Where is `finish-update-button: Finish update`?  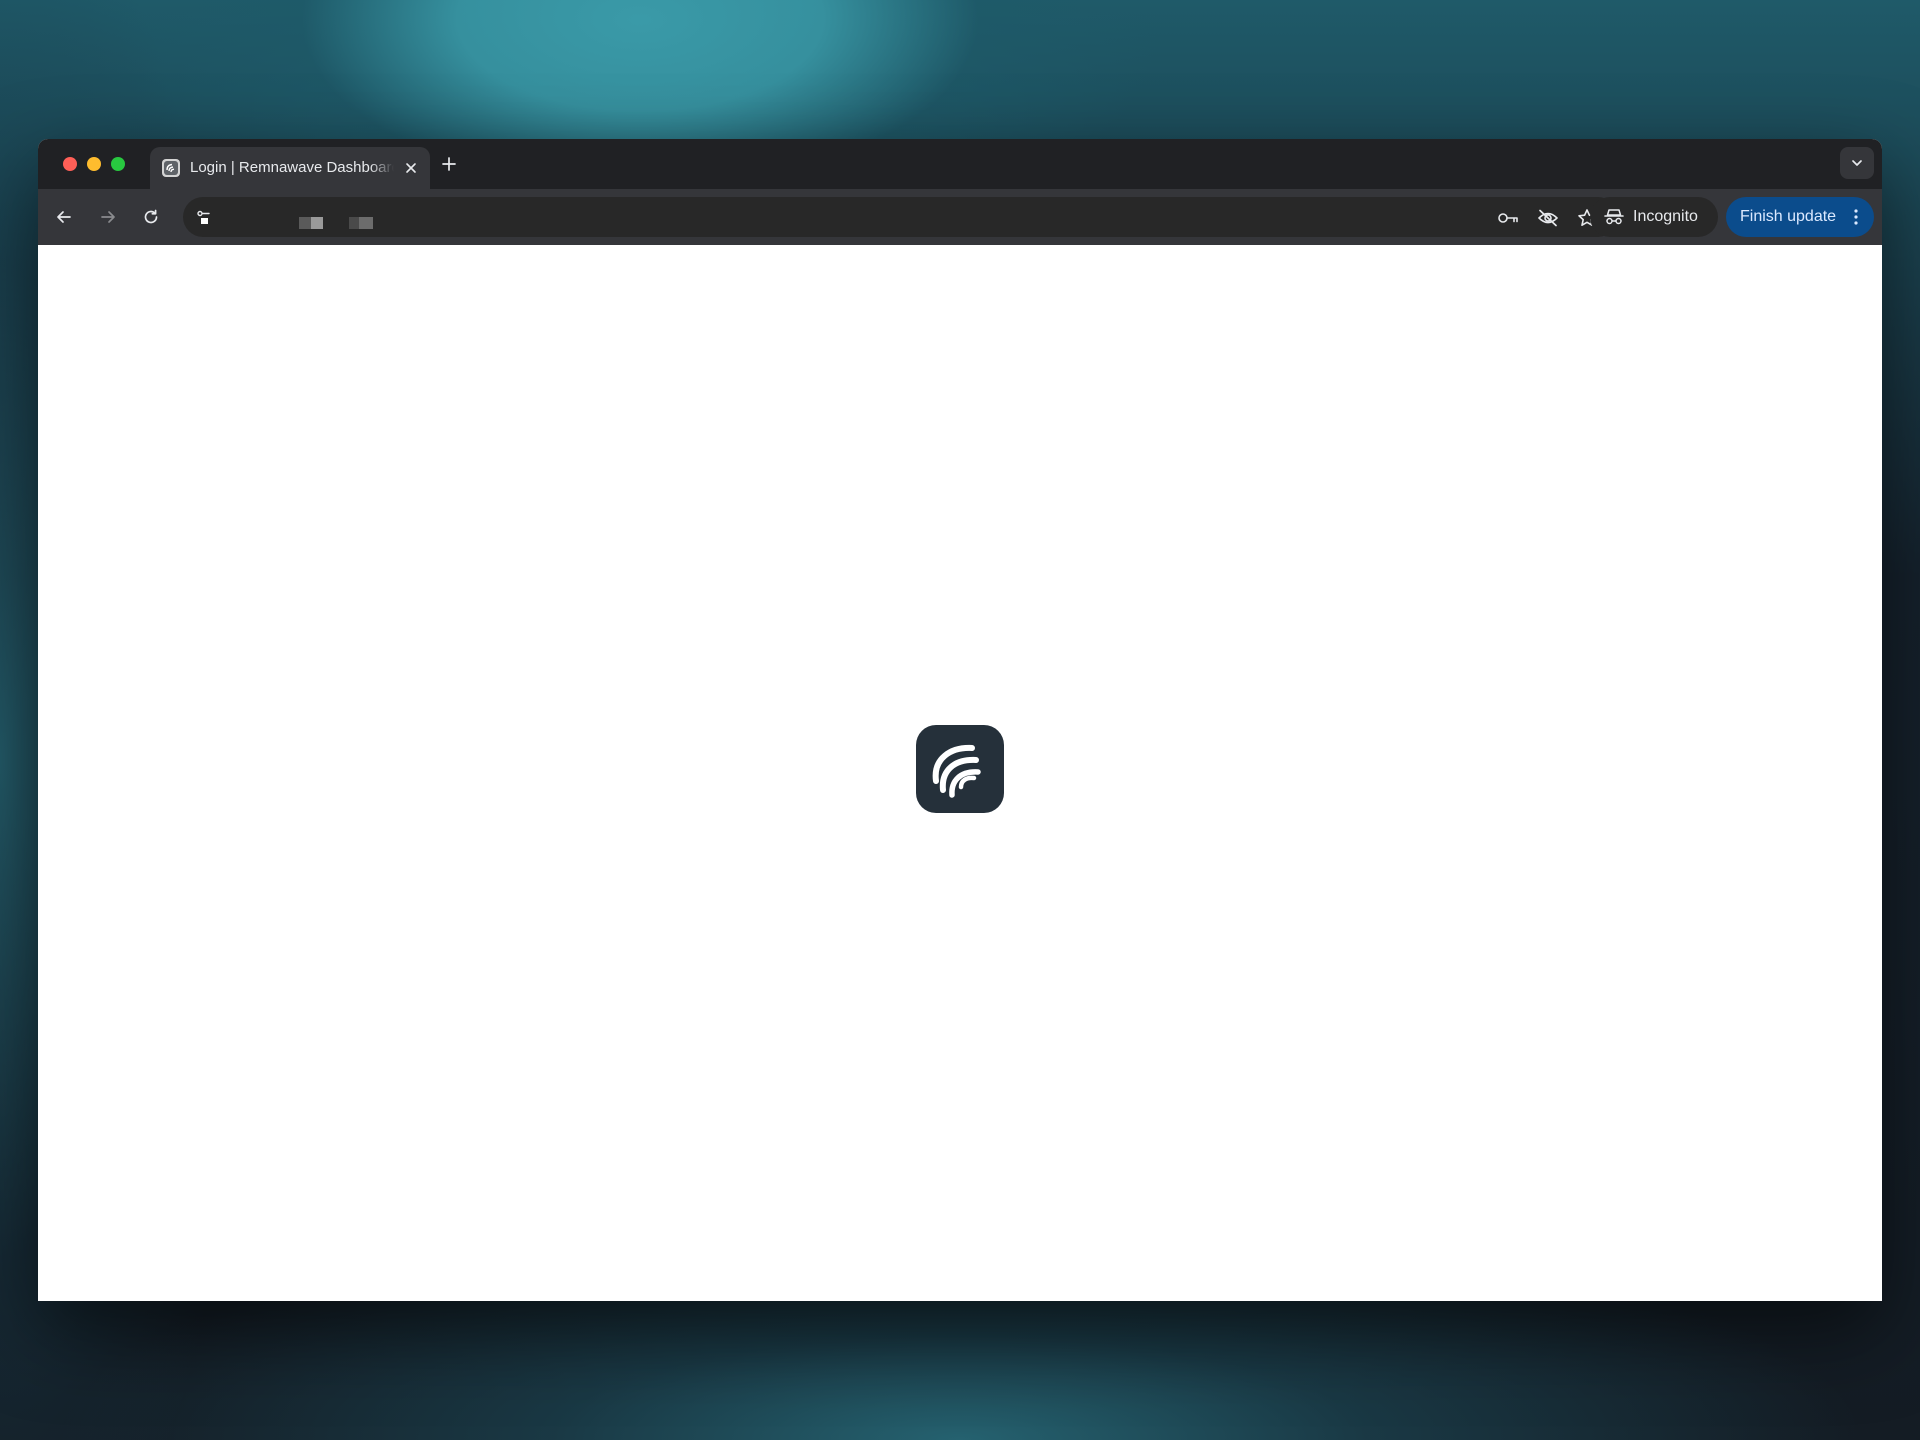 finish-update-button: Finish update is located at coordinates (1800, 217).